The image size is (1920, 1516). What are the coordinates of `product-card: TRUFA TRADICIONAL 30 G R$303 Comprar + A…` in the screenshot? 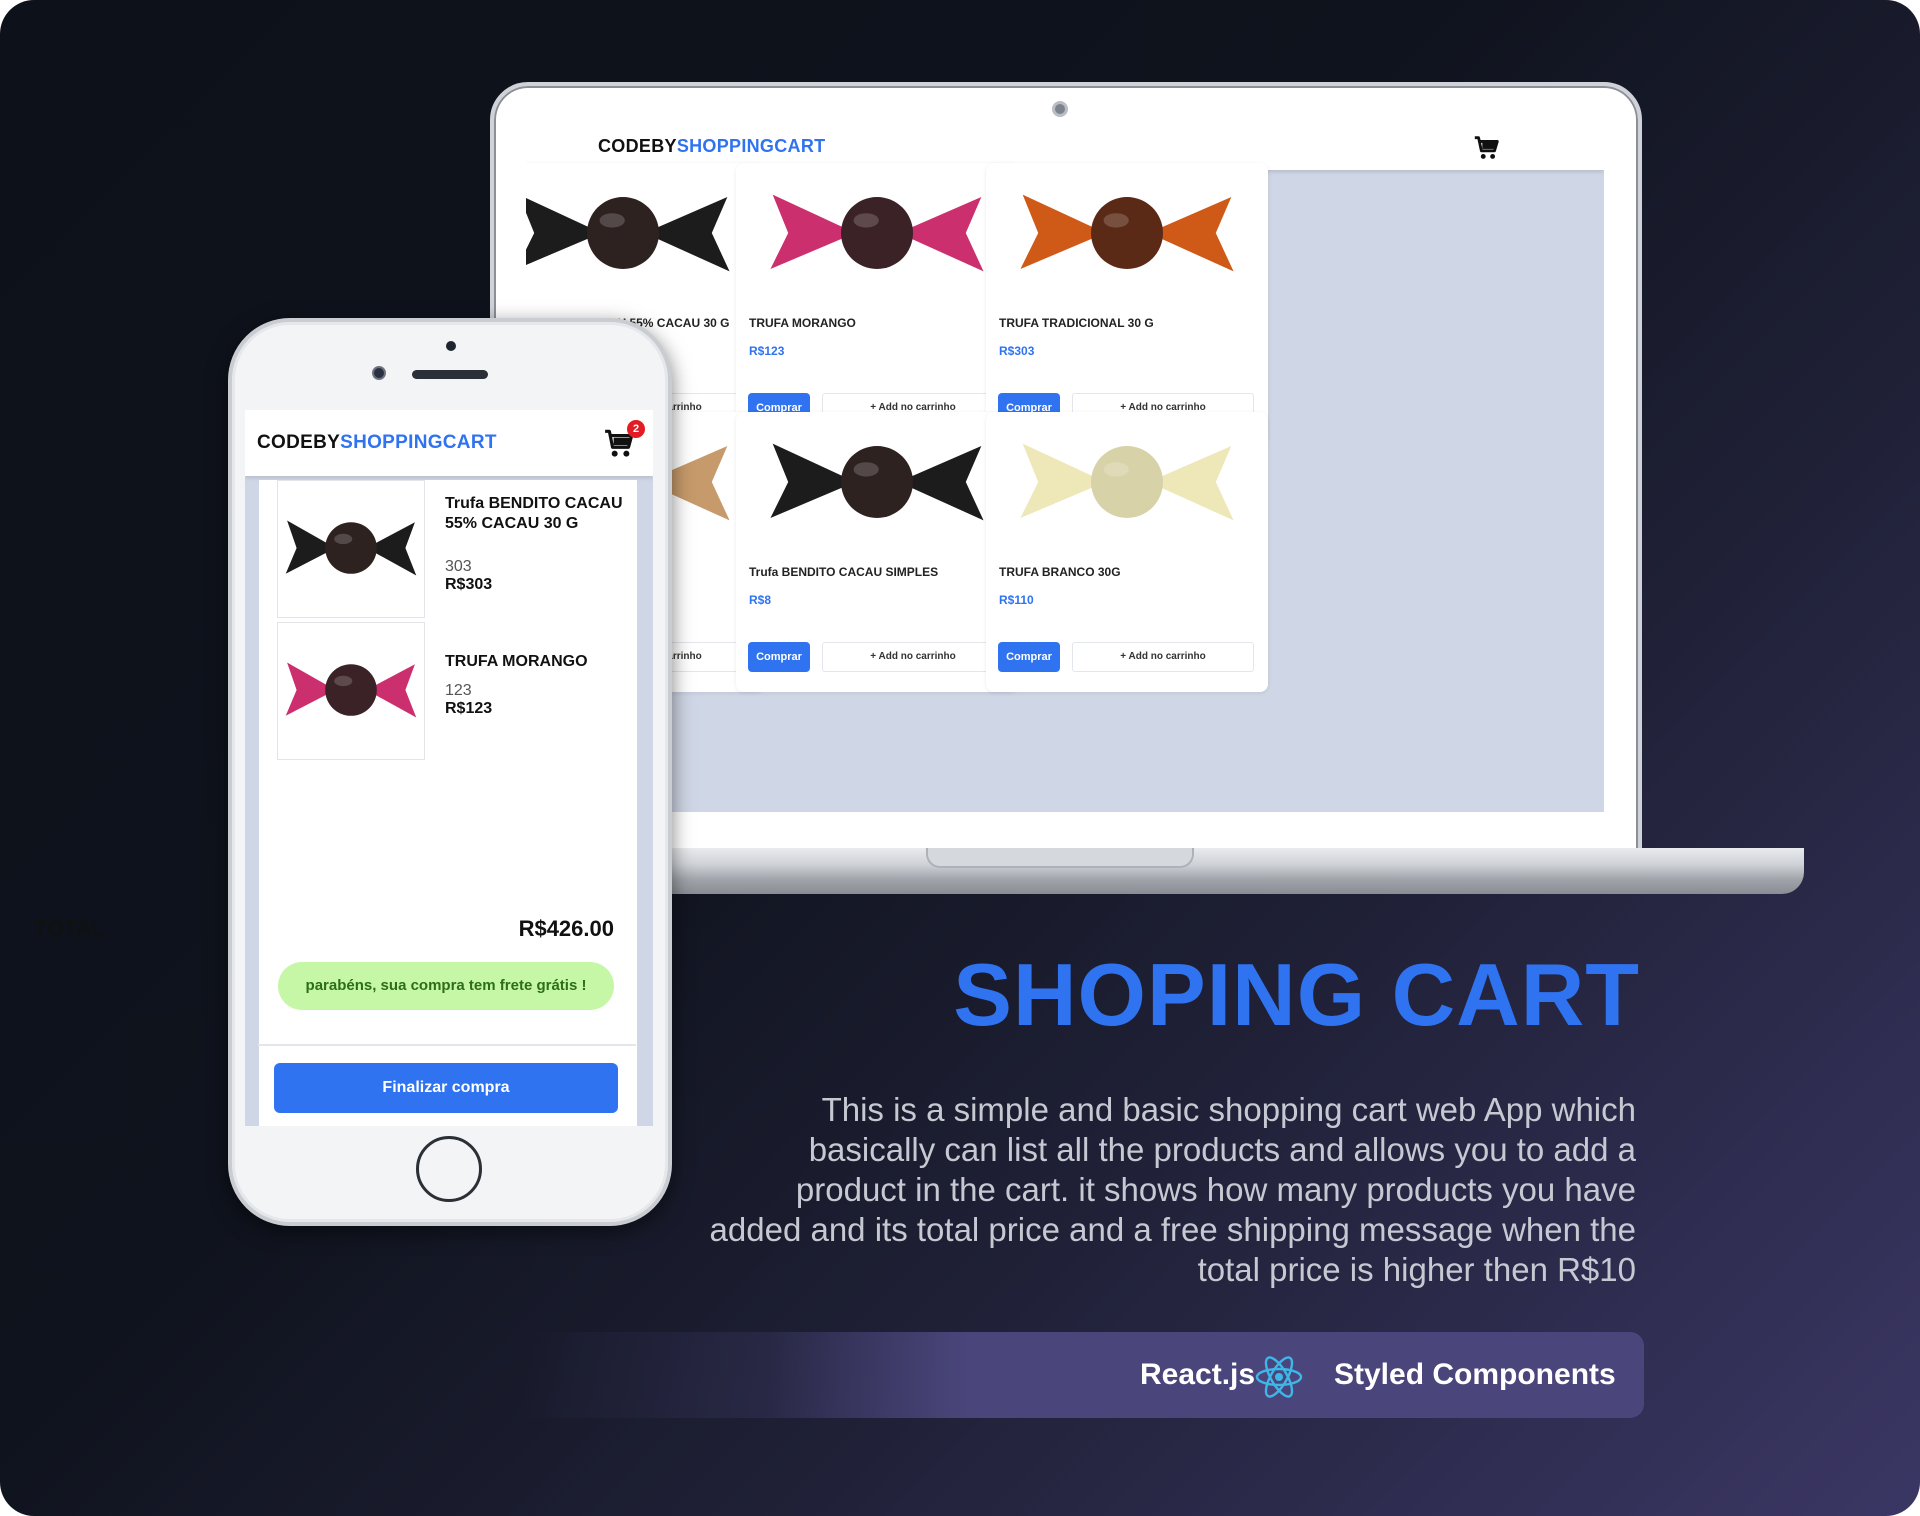 It's located at (1127, 303).